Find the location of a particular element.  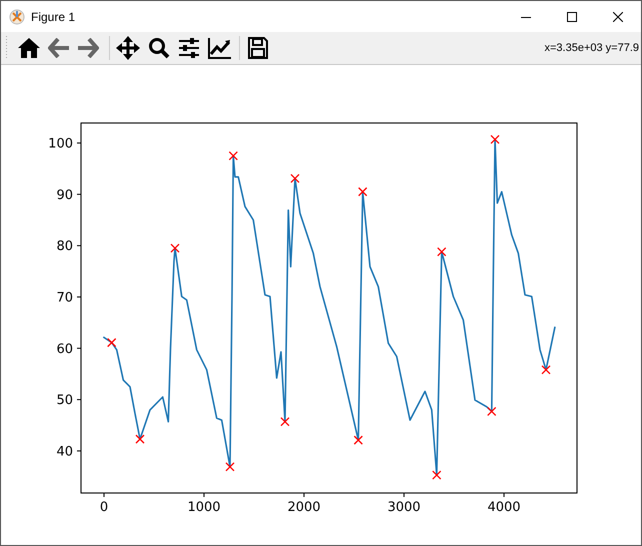

tick-label: 0 is located at coordinates (104, 507).